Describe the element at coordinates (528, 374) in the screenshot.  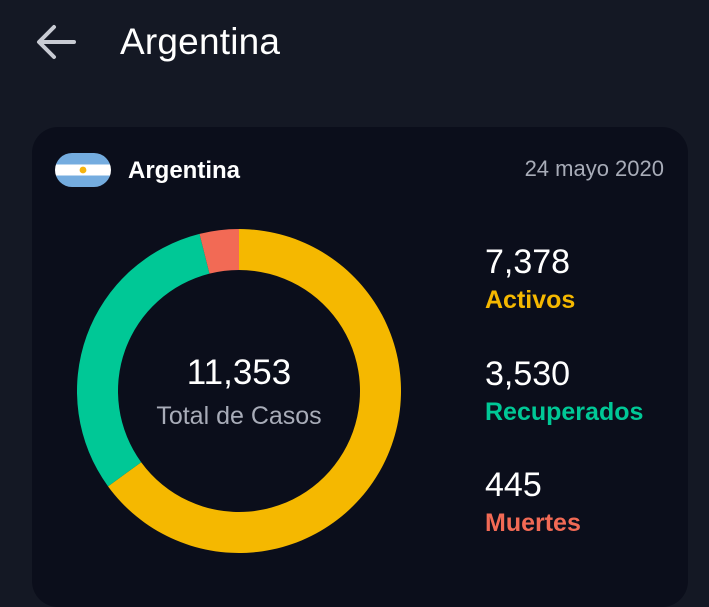
I see `recuperados-value: 3,530` at that location.